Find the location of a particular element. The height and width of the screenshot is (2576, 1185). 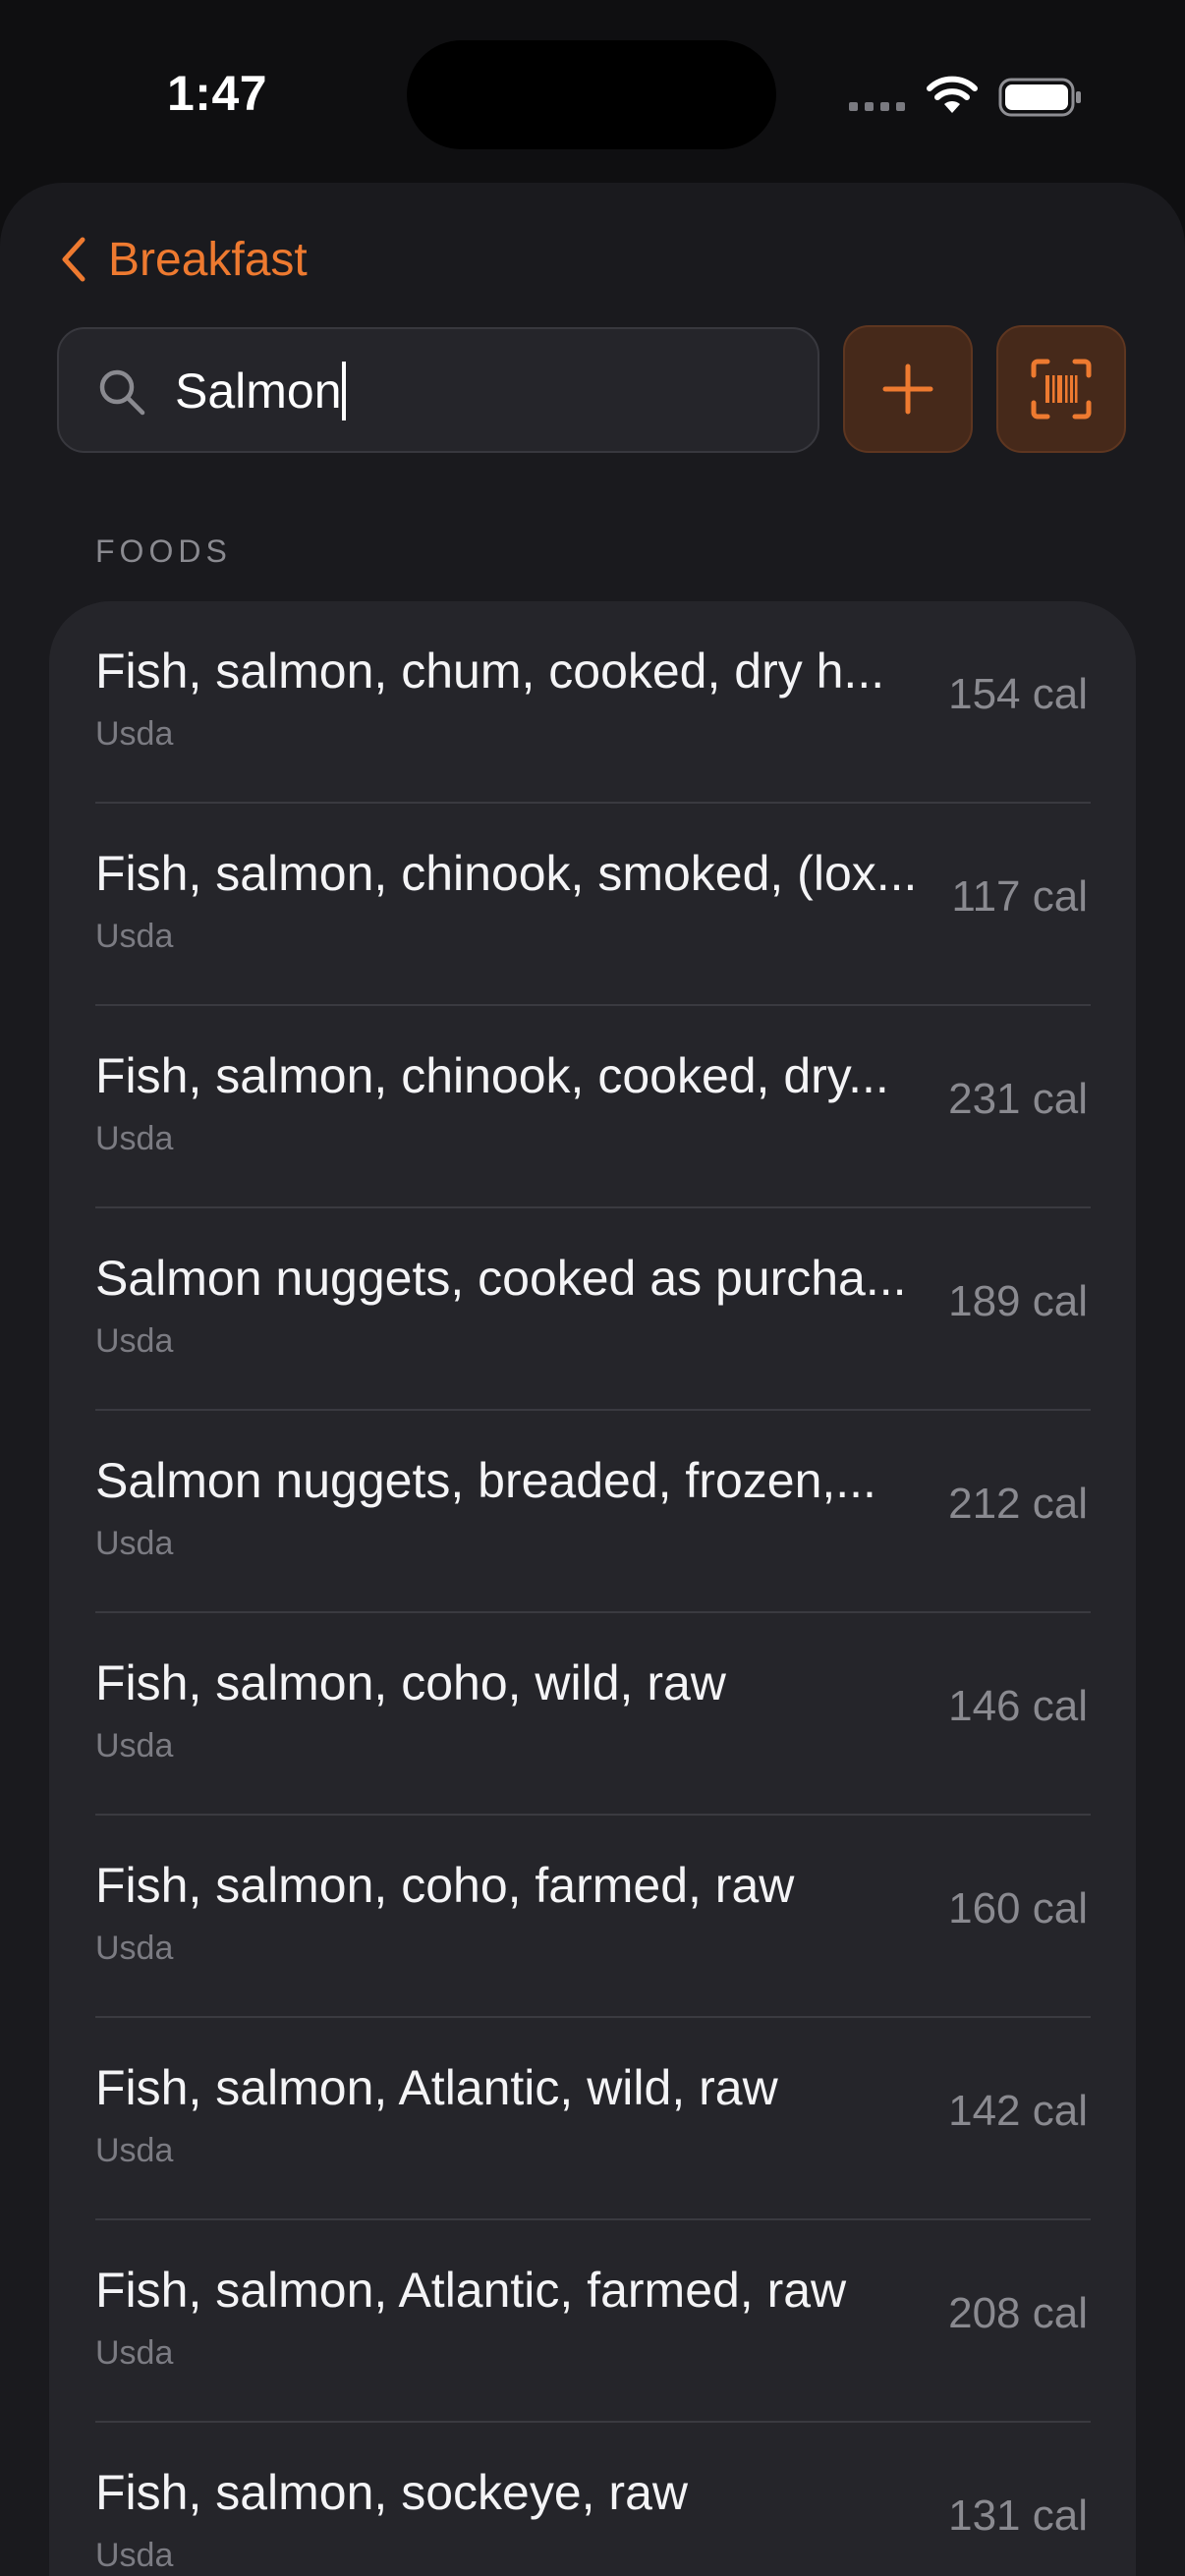

food-calories: 208 cal is located at coordinates (1018, 2313).